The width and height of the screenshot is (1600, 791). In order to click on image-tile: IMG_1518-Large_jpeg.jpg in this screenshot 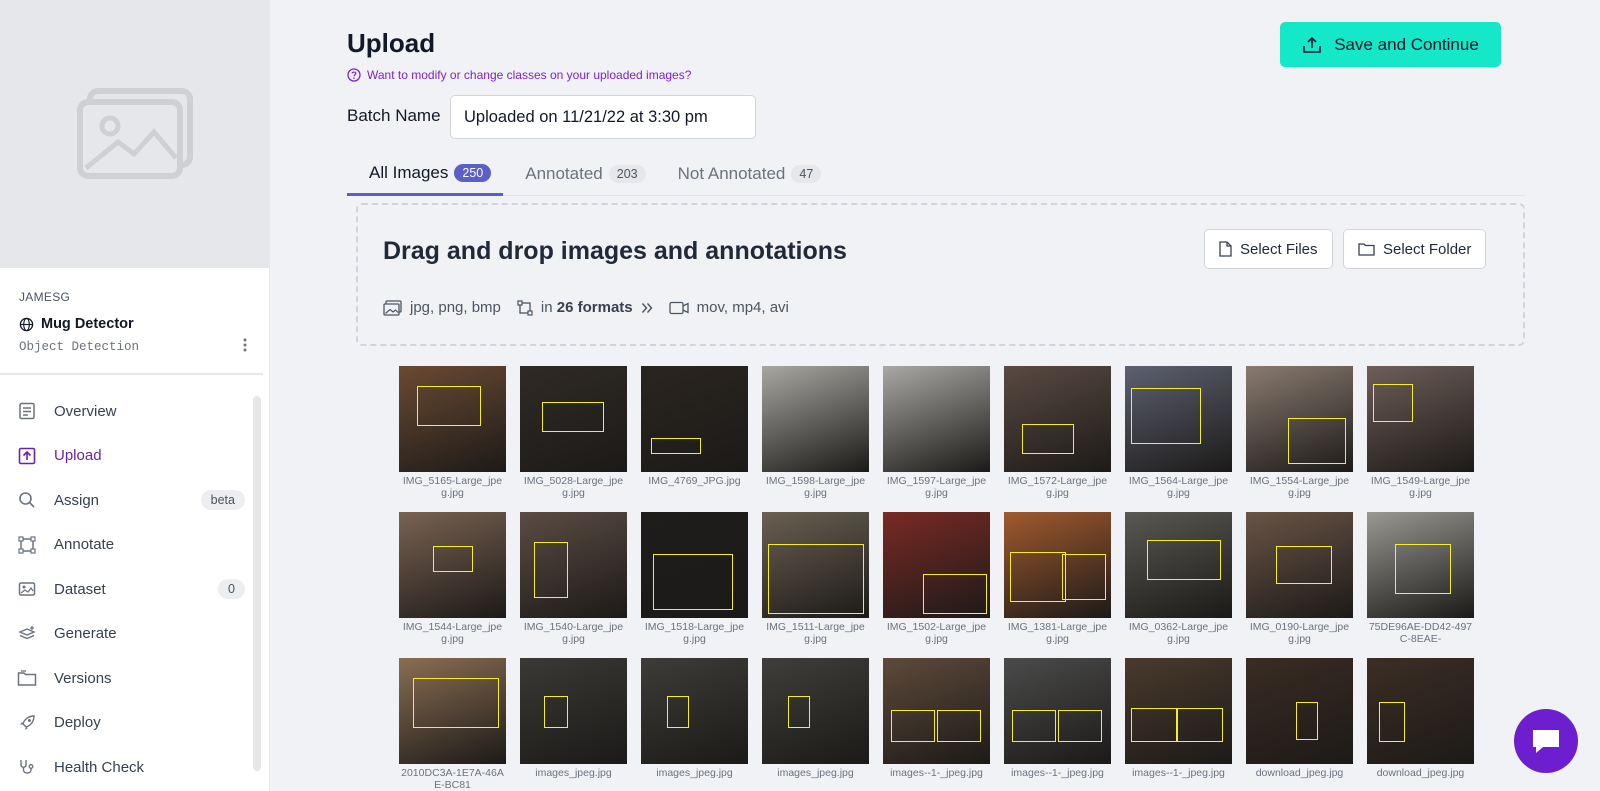, I will do `click(694, 585)`.